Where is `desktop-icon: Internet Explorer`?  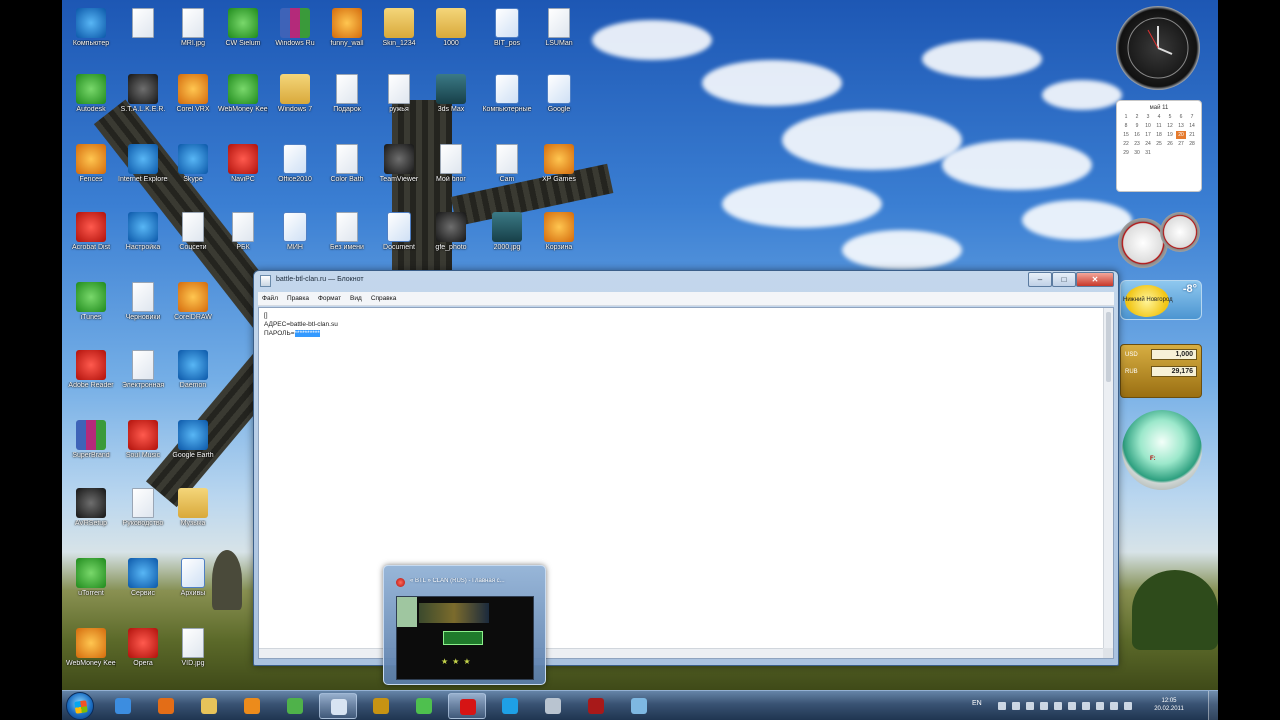 desktop-icon: Internet Explorer is located at coordinates (143, 171).